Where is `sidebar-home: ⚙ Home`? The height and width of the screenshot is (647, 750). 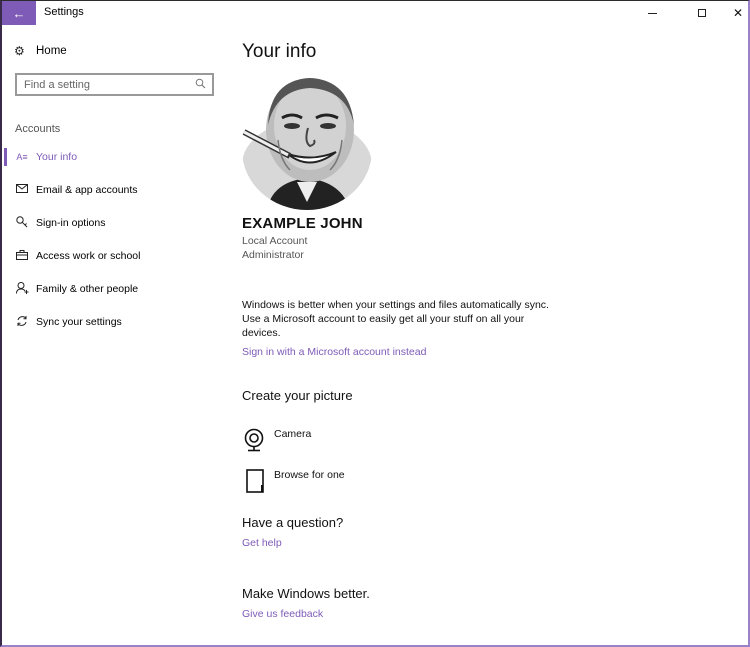 sidebar-home: ⚙ Home is located at coordinates (40, 51).